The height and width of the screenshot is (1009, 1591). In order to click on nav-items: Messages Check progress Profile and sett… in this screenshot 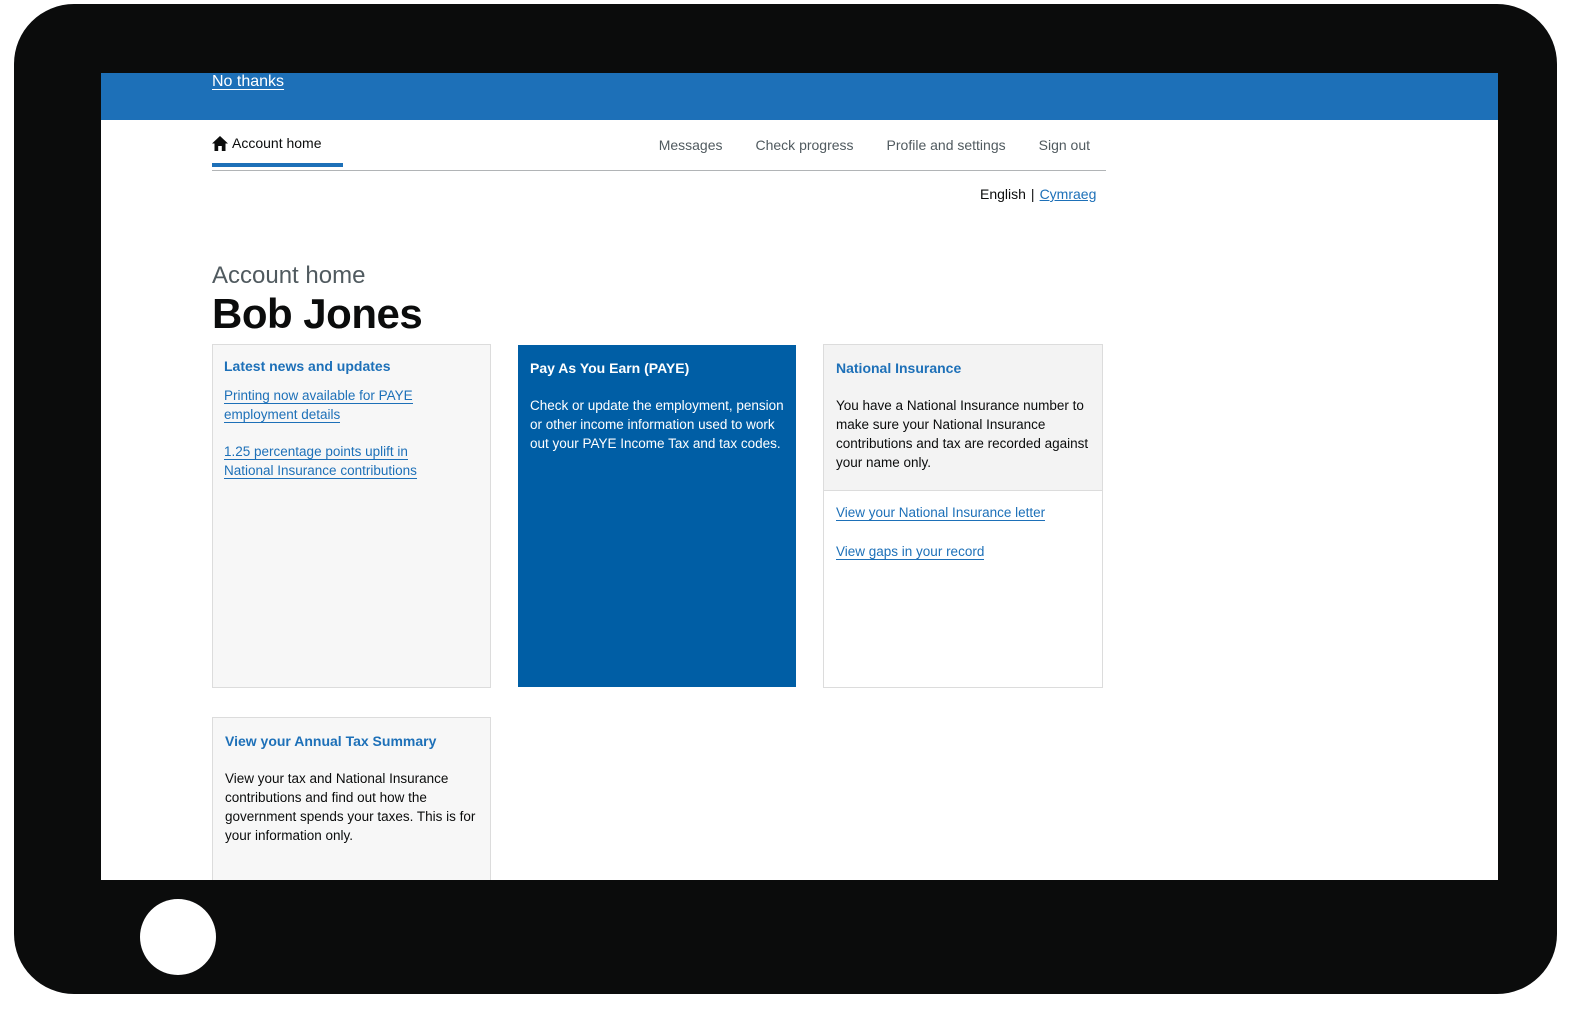, I will do `click(874, 145)`.